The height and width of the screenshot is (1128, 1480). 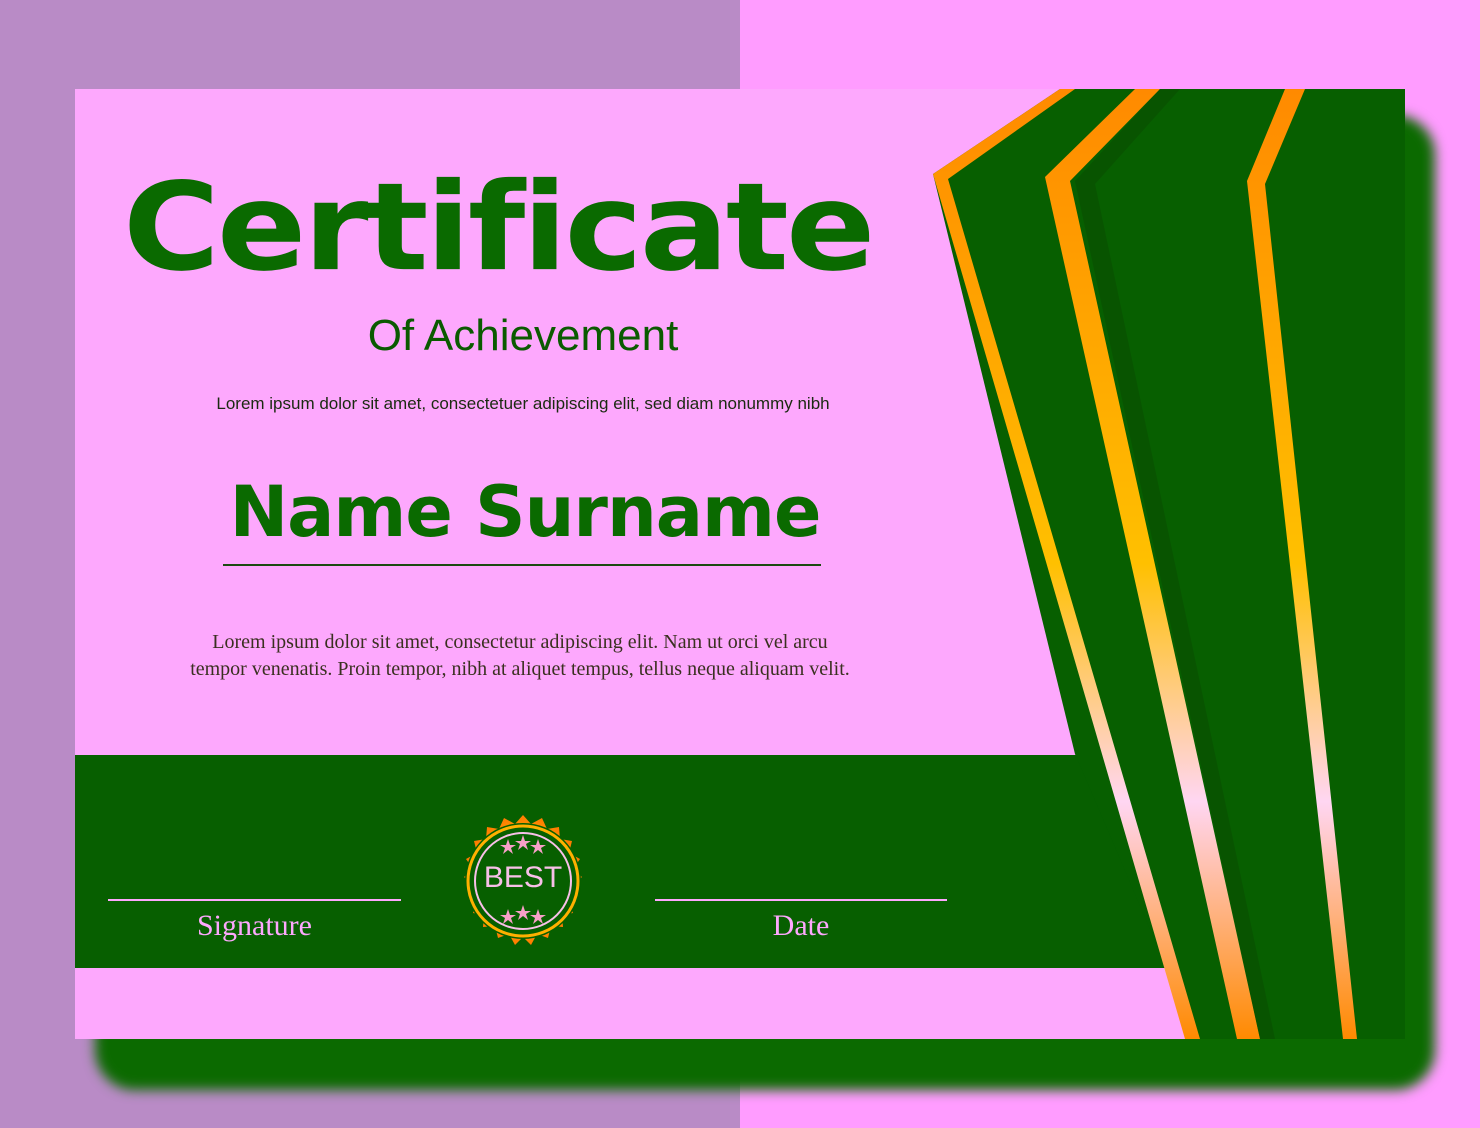 I want to click on date-label: Date, so click(x=801, y=925).